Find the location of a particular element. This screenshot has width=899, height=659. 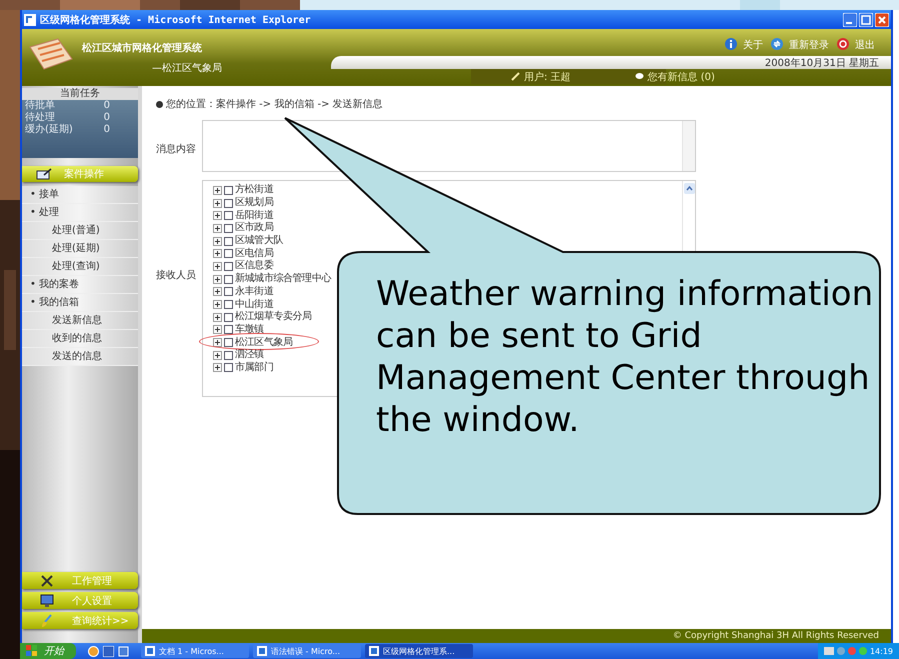

task-panel-title: 当前任务 is located at coordinates (80, 94).